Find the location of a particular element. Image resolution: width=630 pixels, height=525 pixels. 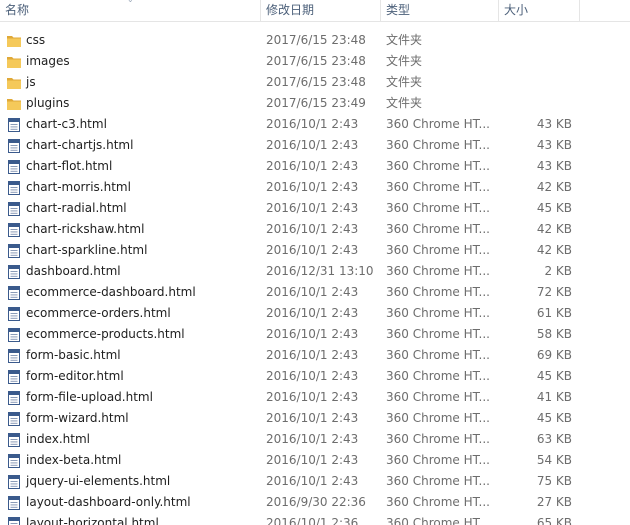

file-name: chart-c3.html is located at coordinates (66, 124).